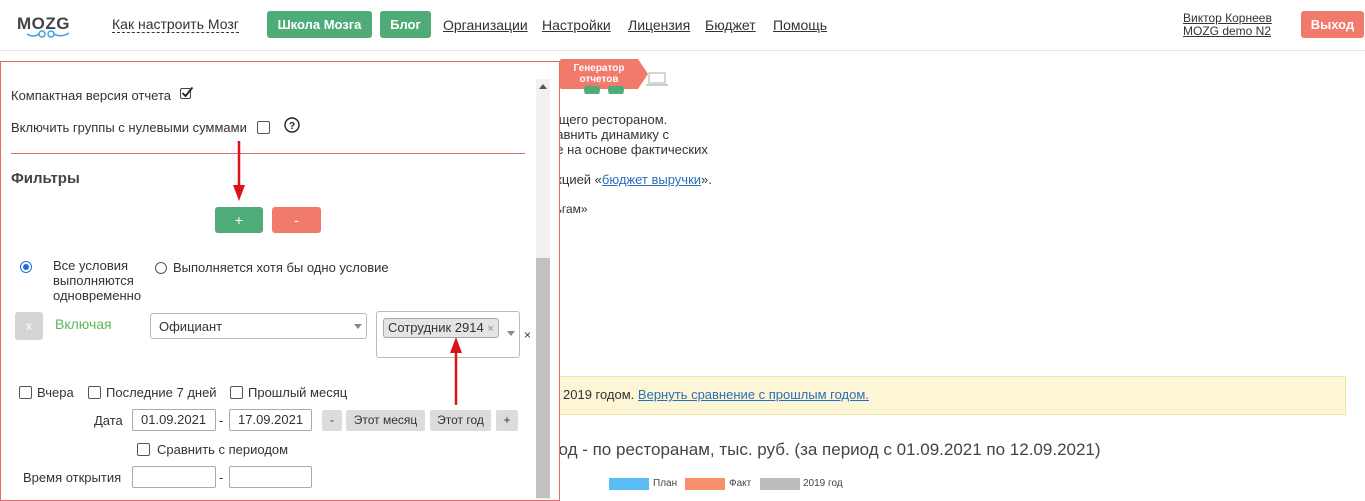 The width and height of the screenshot is (1365, 501). I want to click on add-filter-button: +, so click(239, 220).